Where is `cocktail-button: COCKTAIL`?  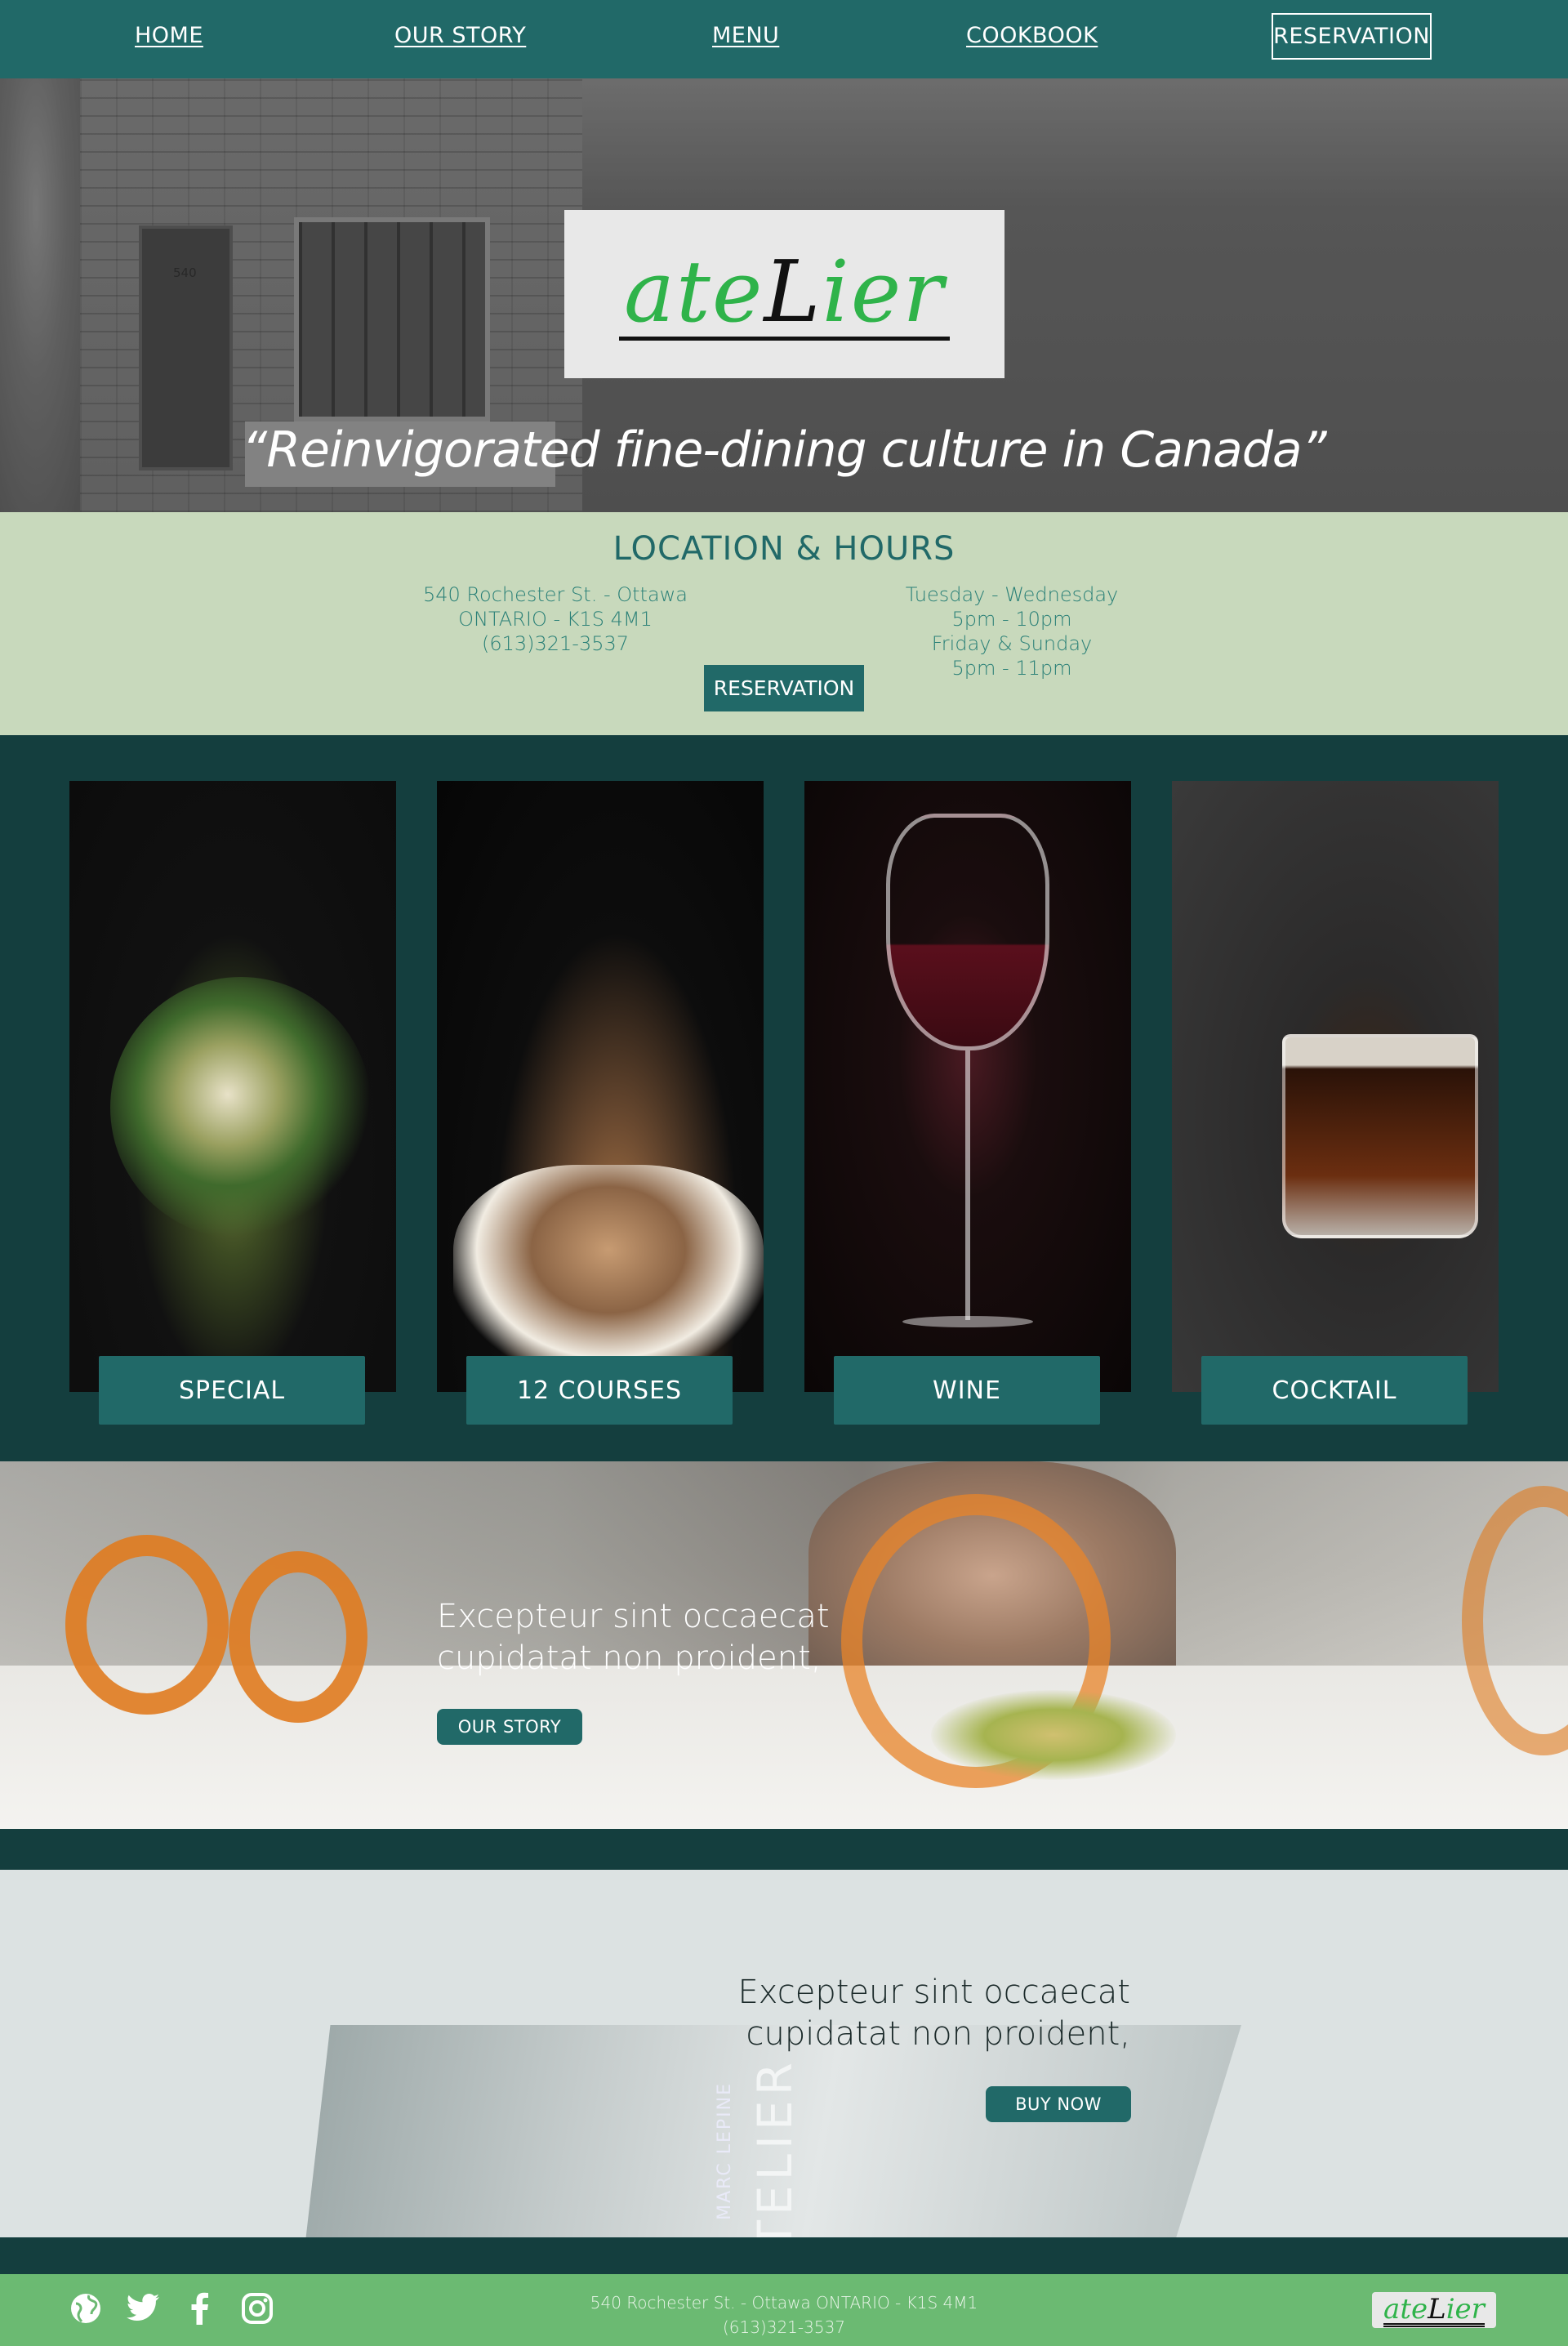 cocktail-button: COCKTAIL is located at coordinates (1334, 1390).